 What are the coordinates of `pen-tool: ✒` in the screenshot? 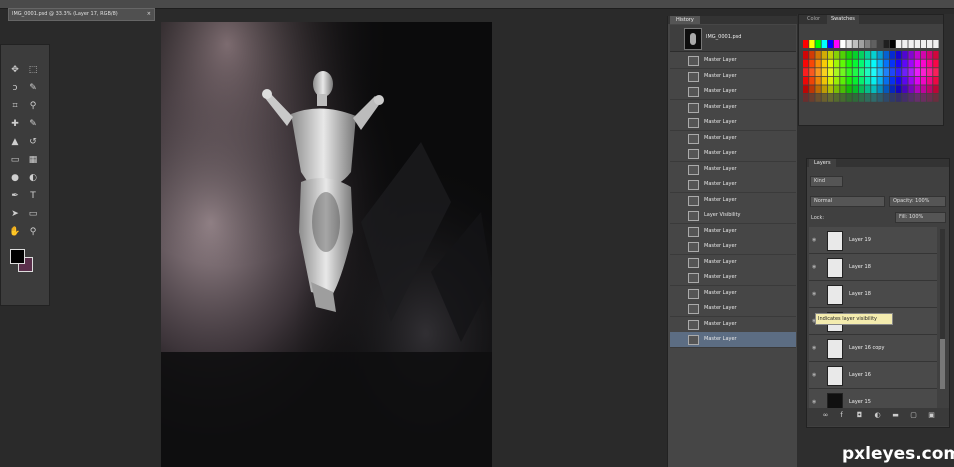 It's located at (15, 196).